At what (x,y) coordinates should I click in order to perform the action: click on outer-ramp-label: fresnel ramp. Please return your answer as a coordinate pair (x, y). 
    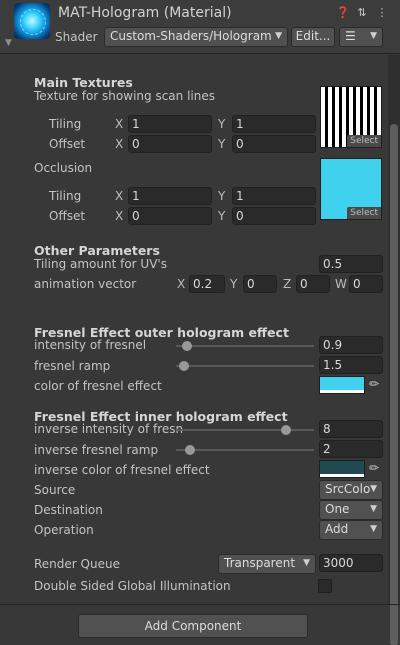
    Looking at the image, I should click on (72, 366).